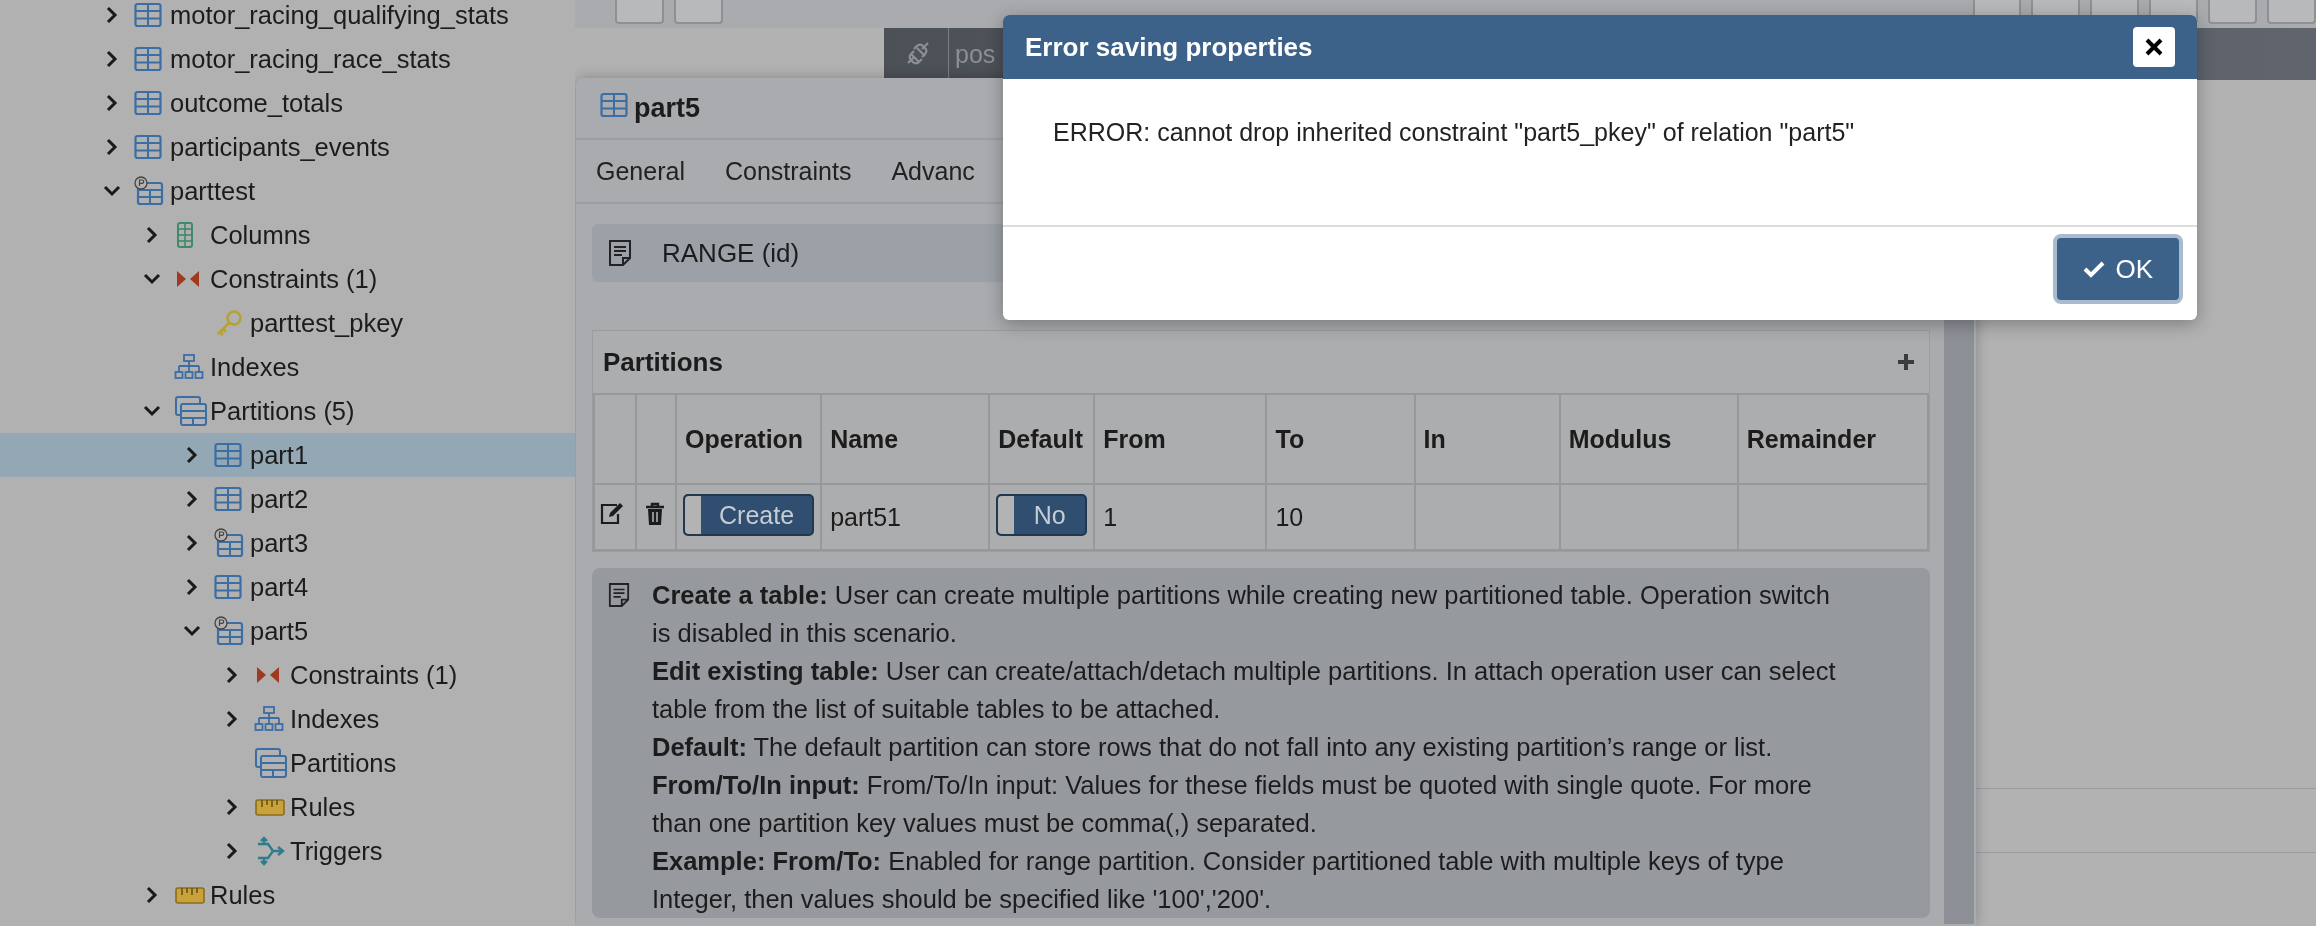 This screenshot has height=926, width=2316. I want to click on tree-item-label: outcome_totals, so click(256, 103).